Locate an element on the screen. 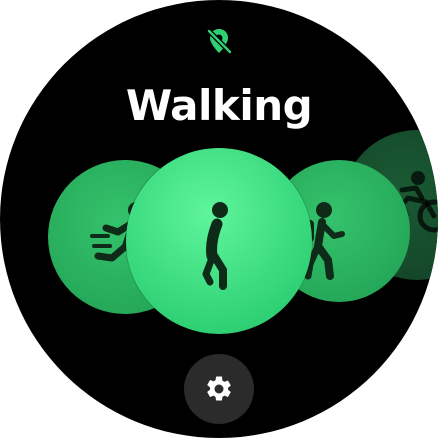 The width and height of the screenshot is (438, 438). settings-button is located at coordinates (219, 389).